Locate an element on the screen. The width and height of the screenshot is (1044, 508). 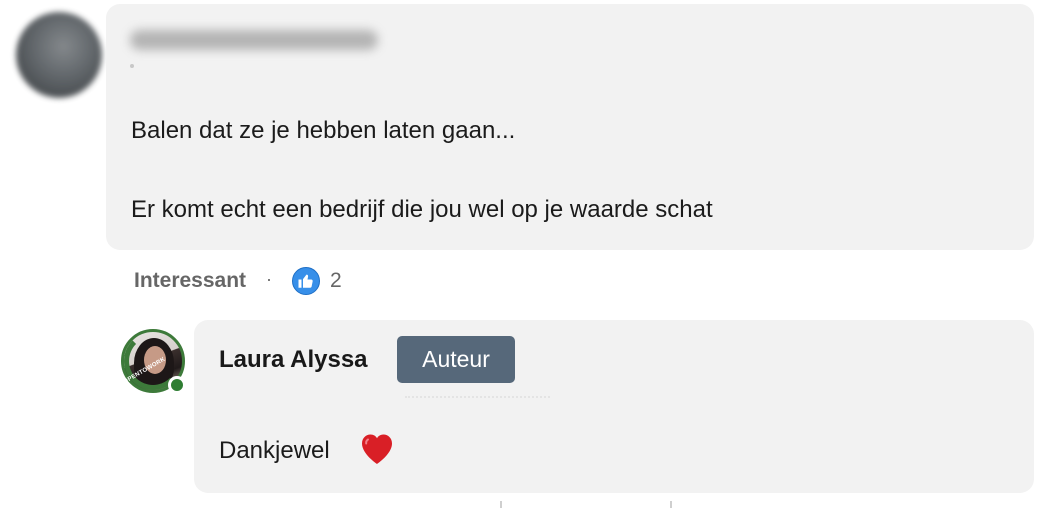
red-heart-icon is located at coordinates (377, 449).